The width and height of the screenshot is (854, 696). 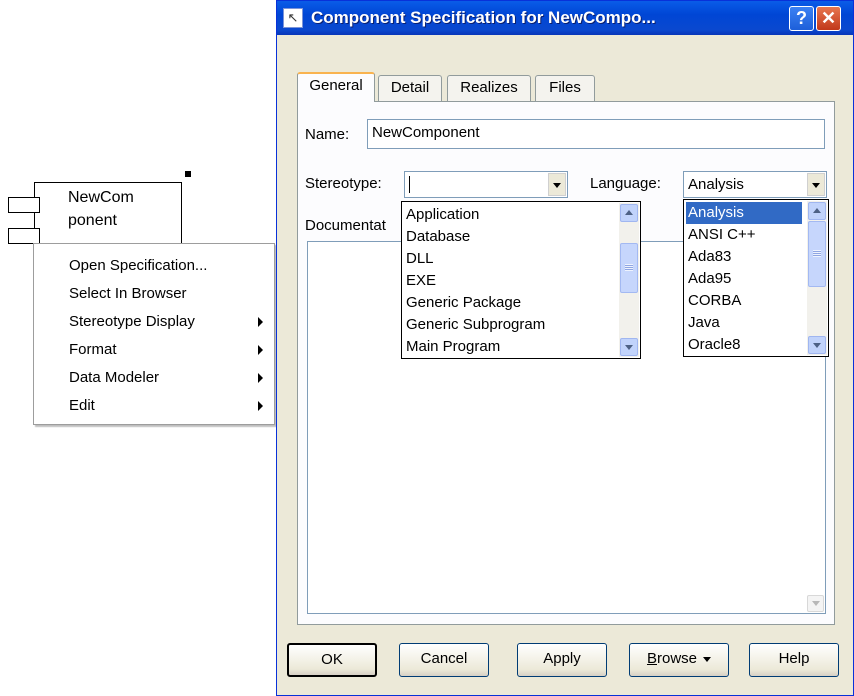 I want to click on stereotype-scrollbar, so click(x=629, y=280).